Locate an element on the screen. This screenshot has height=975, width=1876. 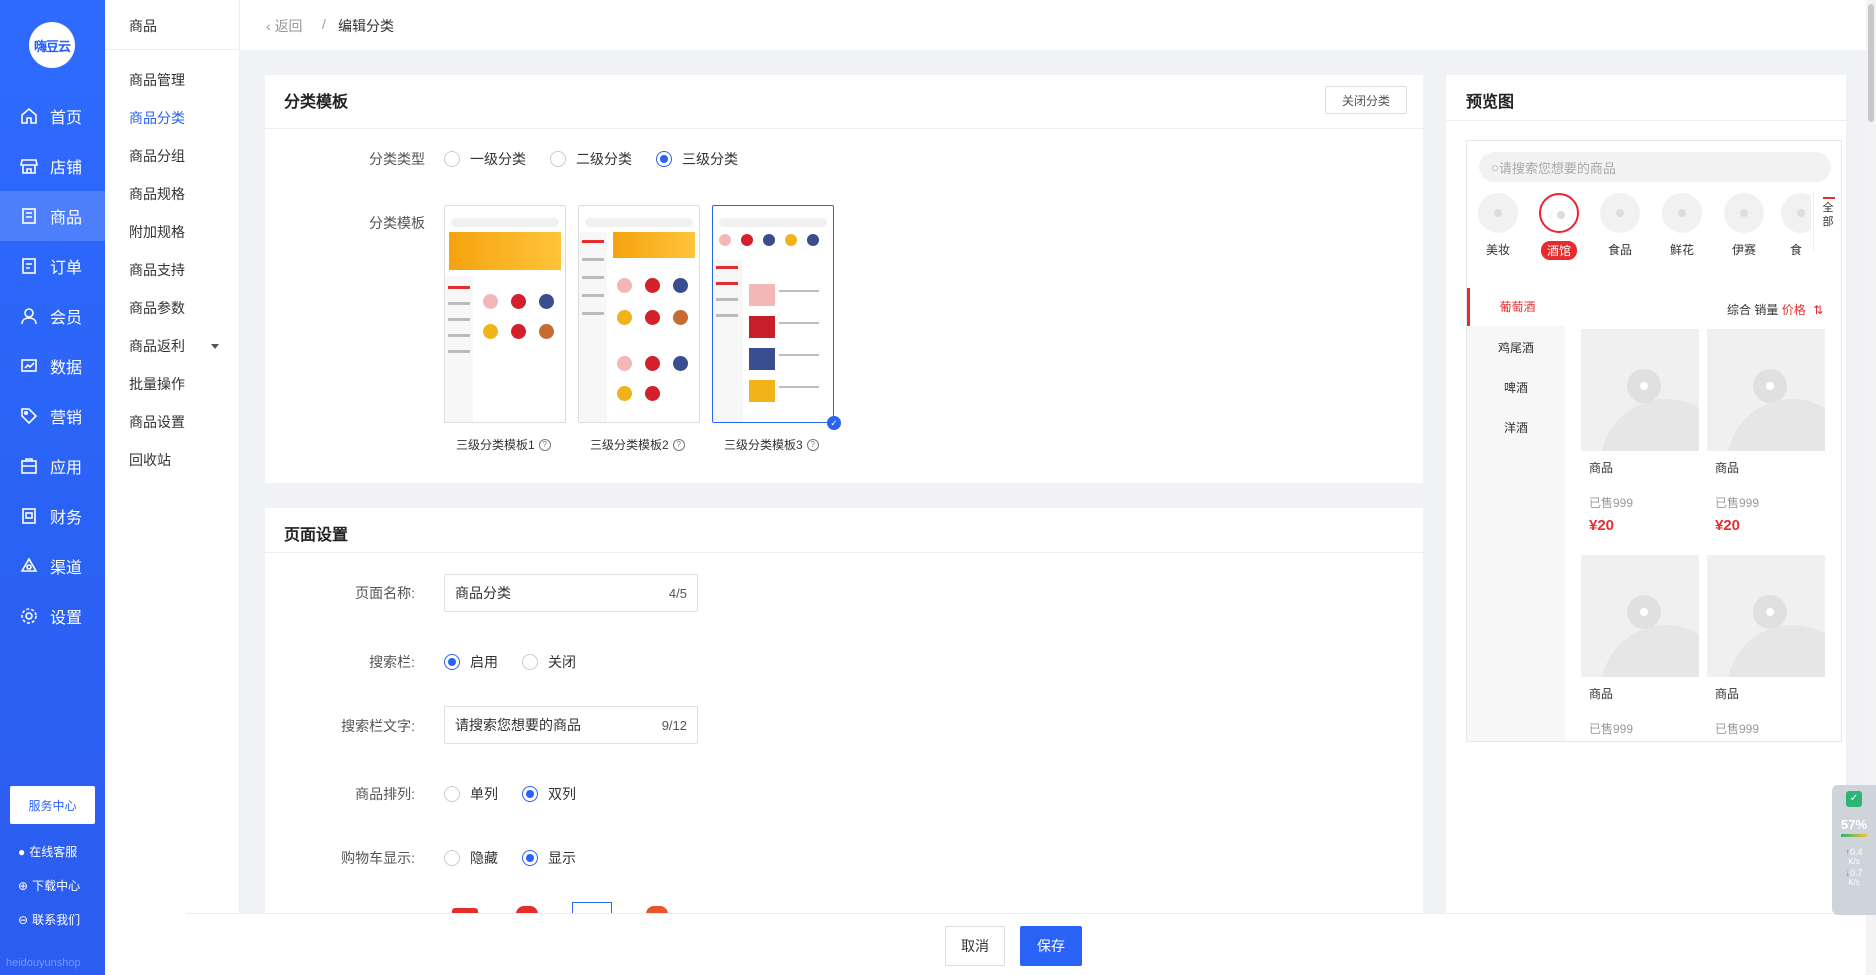
subnav-item-goods-settings: 商品设置 is located at coordinates (157, 422).